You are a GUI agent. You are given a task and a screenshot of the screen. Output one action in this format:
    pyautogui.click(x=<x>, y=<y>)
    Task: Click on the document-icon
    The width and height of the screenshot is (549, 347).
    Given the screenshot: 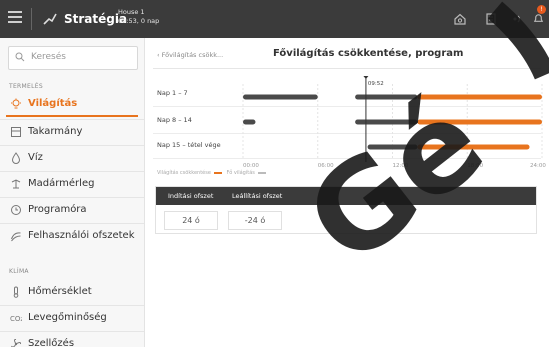 What is the action you would take?
    pyautogui.click(x=491, y=19)
    